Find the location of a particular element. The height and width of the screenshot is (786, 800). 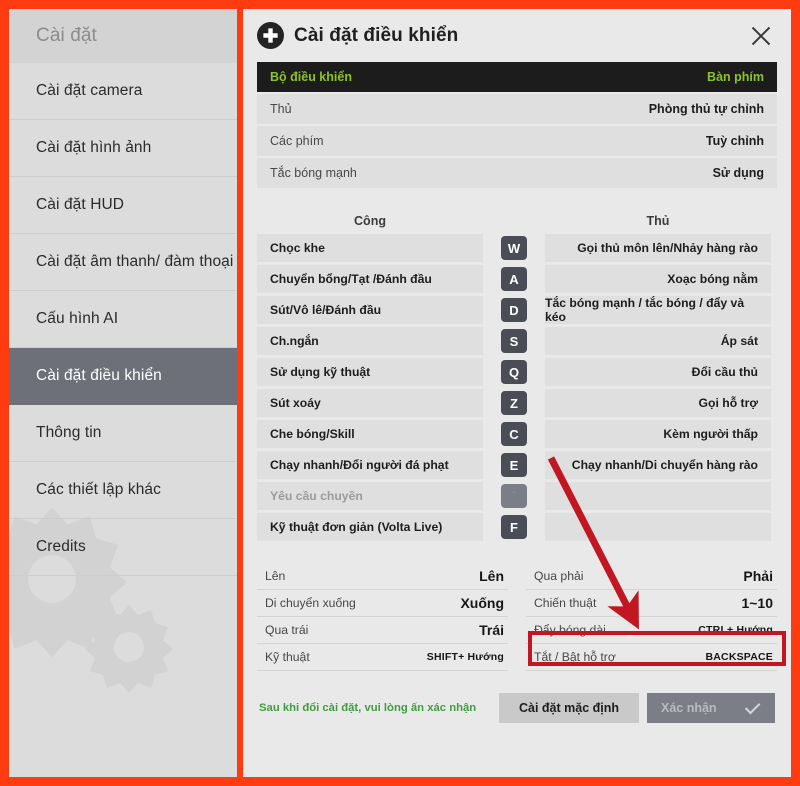

movement-row-up: Lên Lên is located at coordinates (382, 576).